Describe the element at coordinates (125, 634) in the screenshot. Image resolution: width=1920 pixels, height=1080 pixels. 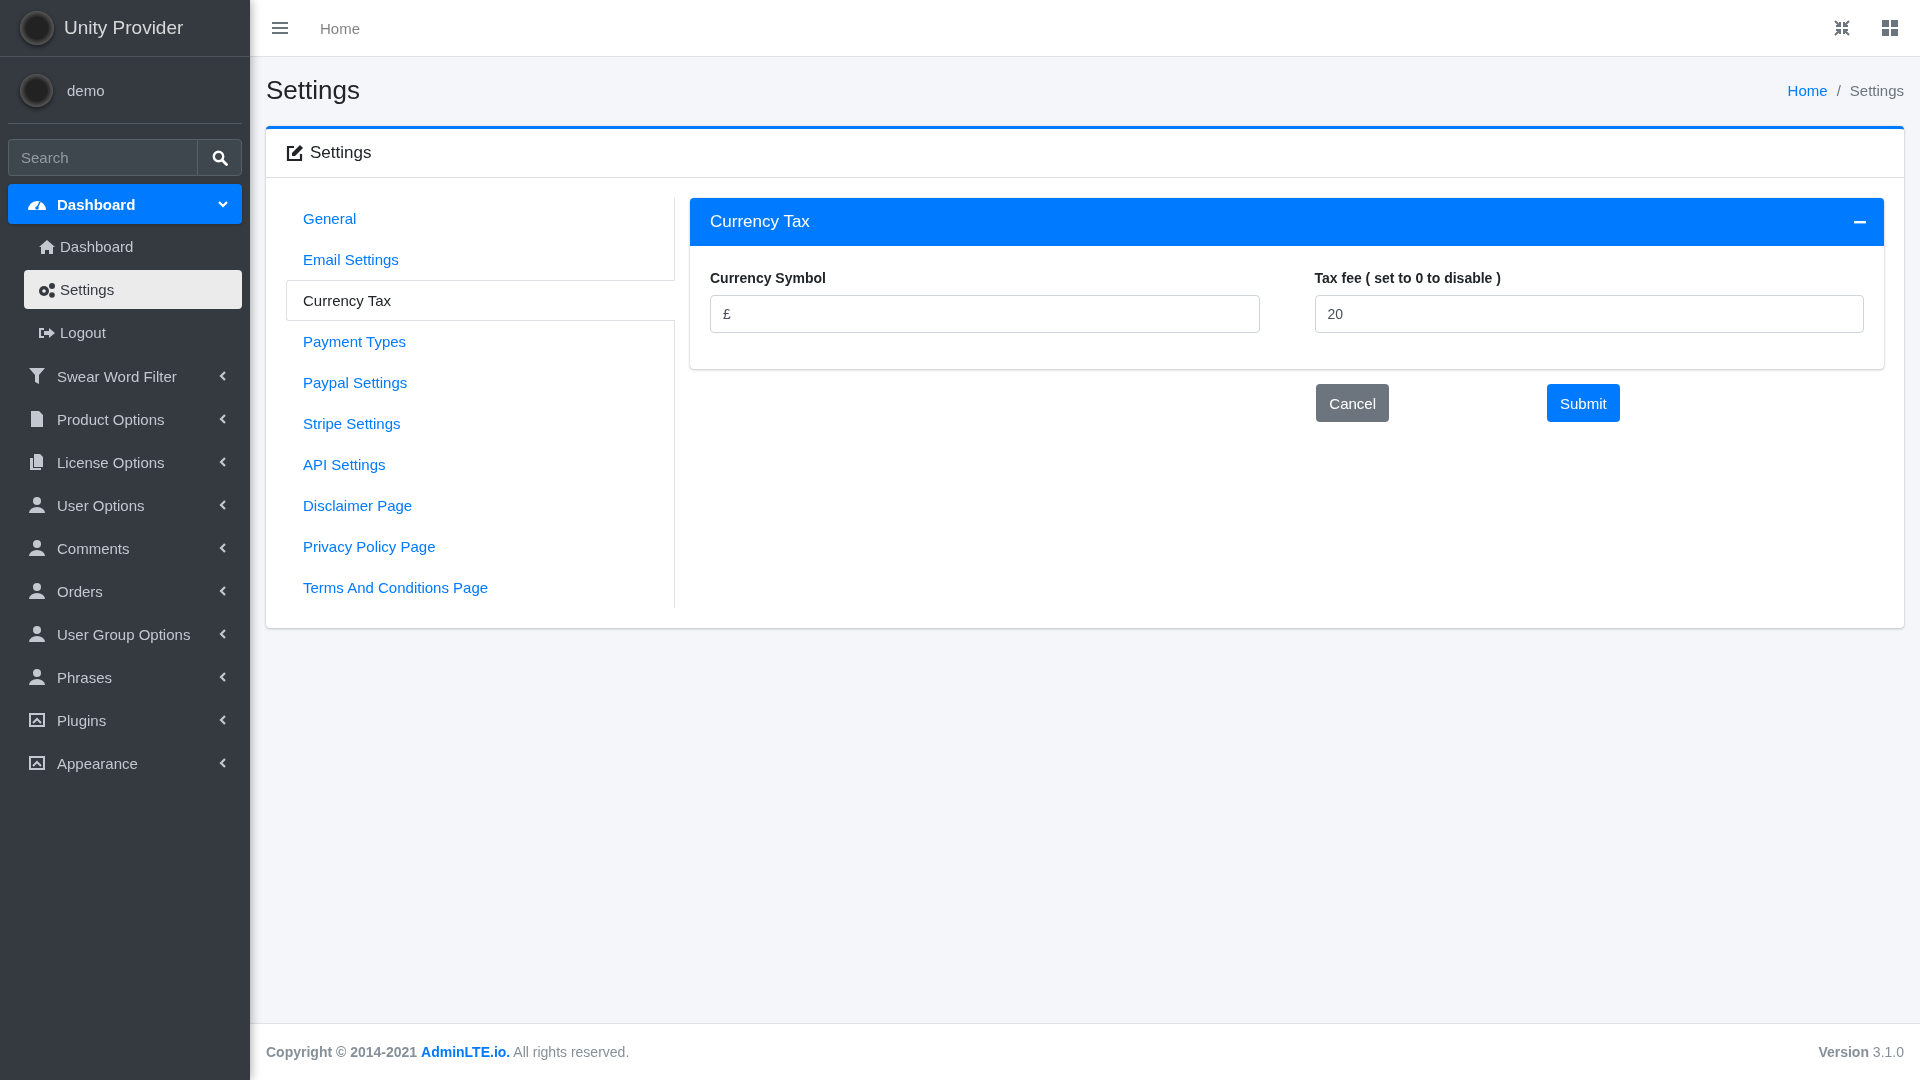
I see `sidebar-item: User Group Options` at that location.